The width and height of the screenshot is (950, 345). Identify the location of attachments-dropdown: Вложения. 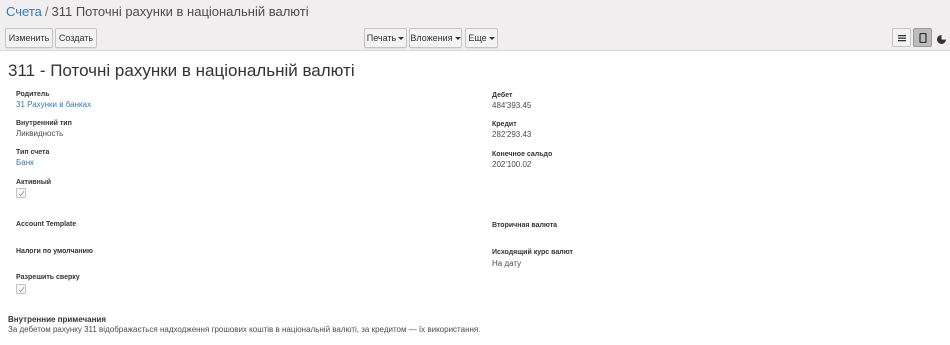
(435, 38).